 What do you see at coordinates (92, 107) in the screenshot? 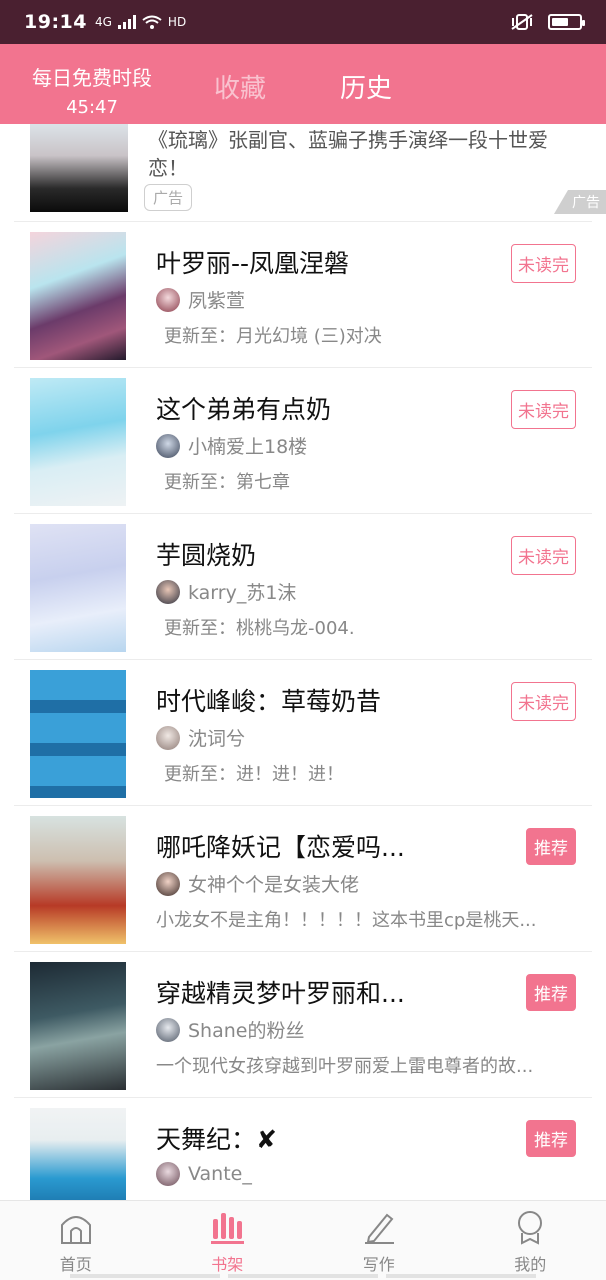
I see `free-period-timer: 45:47` at bounding box center [92, 107].